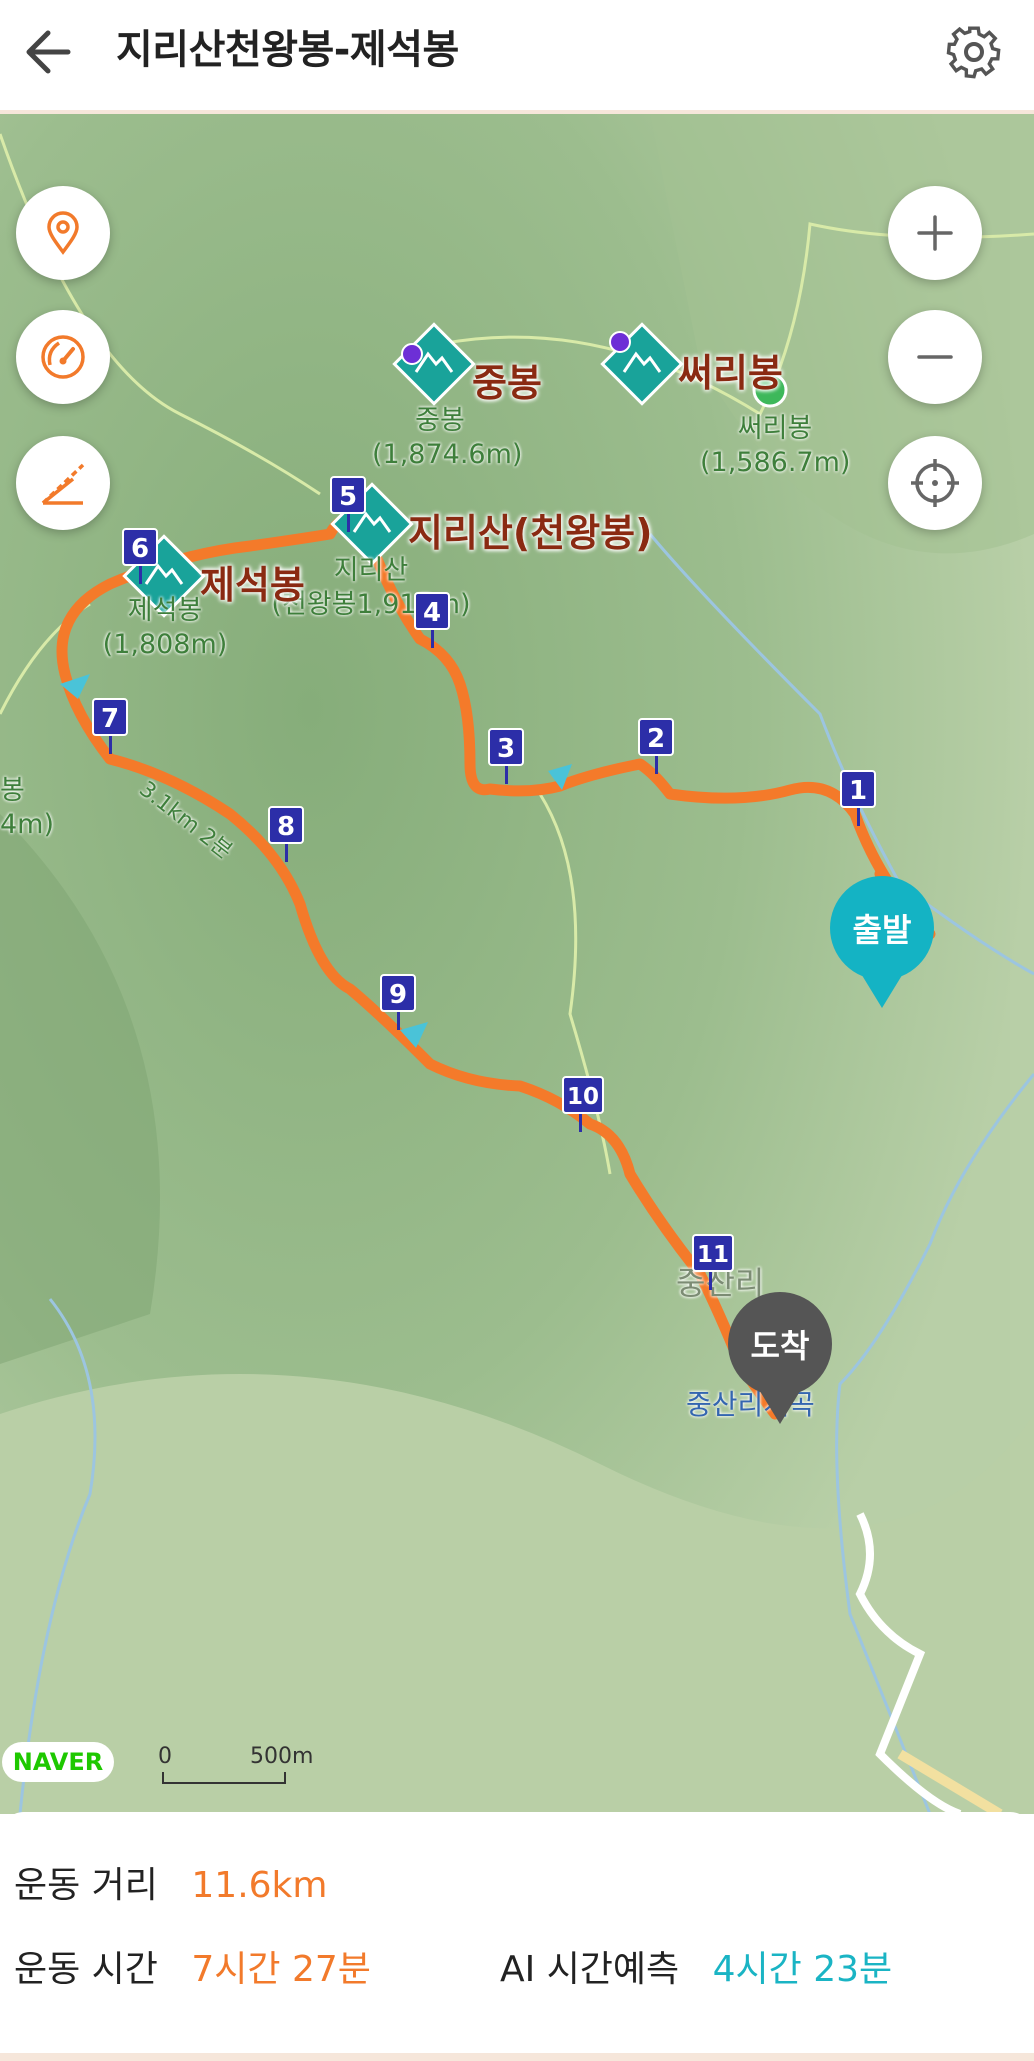  What do you see at coordinates (882, 942) in the screenshot?
I see `start-pin: 출발` at bounding box center [882, 942].